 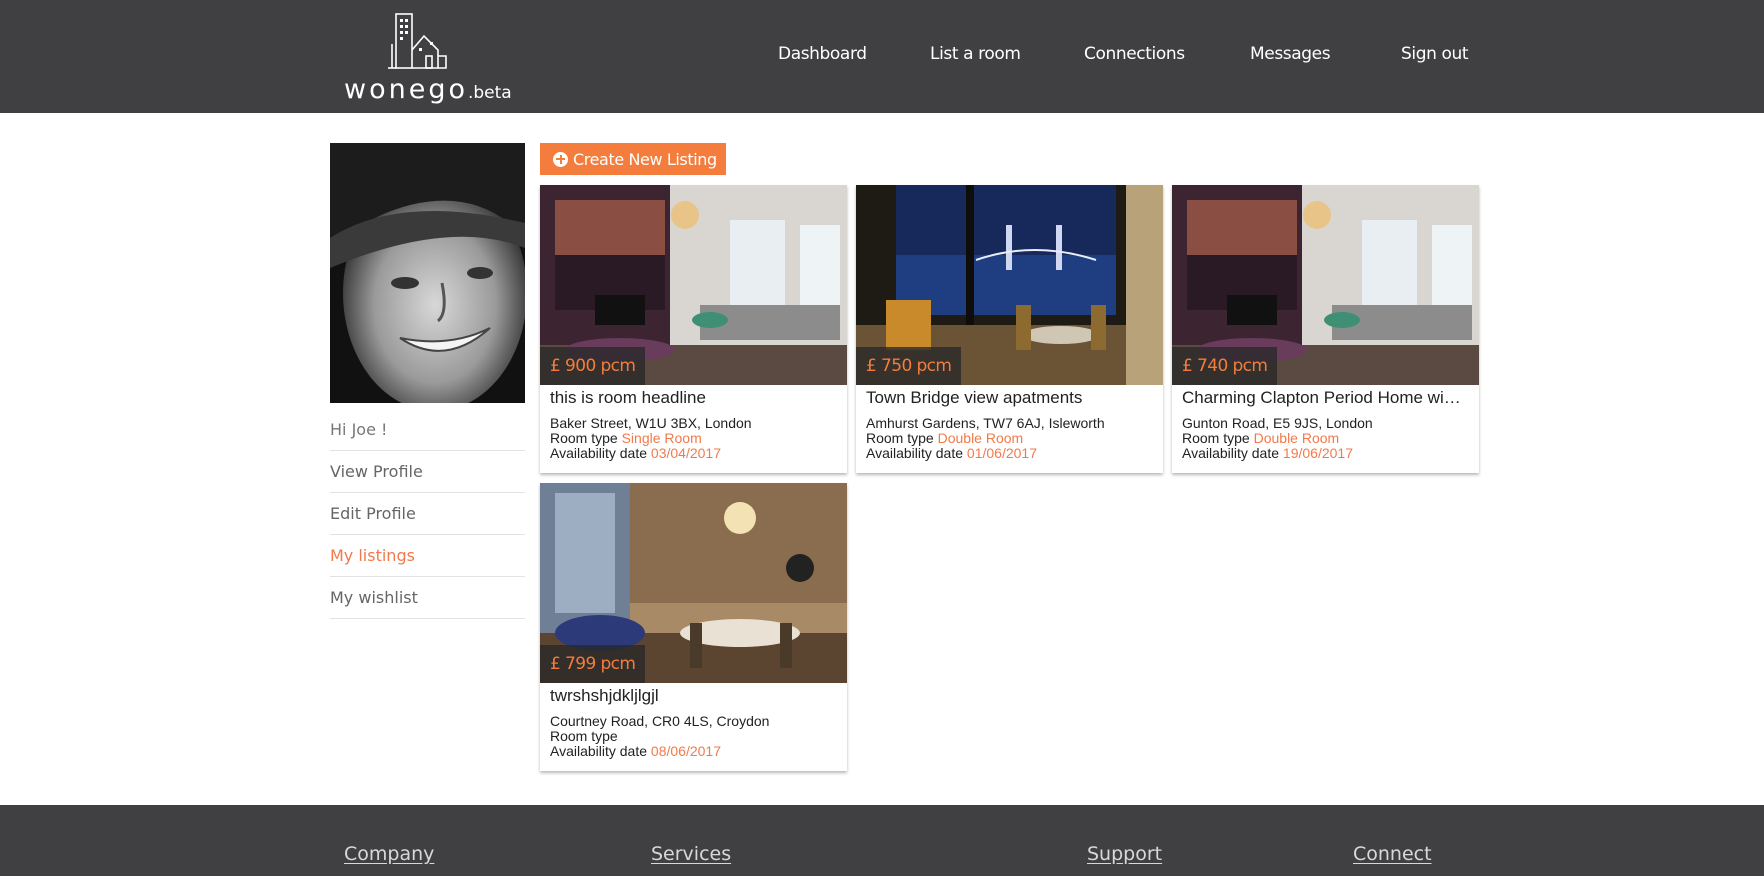 I want to click on listing-availability: Availability date 01/06/2017, so click(x=951, y=453).